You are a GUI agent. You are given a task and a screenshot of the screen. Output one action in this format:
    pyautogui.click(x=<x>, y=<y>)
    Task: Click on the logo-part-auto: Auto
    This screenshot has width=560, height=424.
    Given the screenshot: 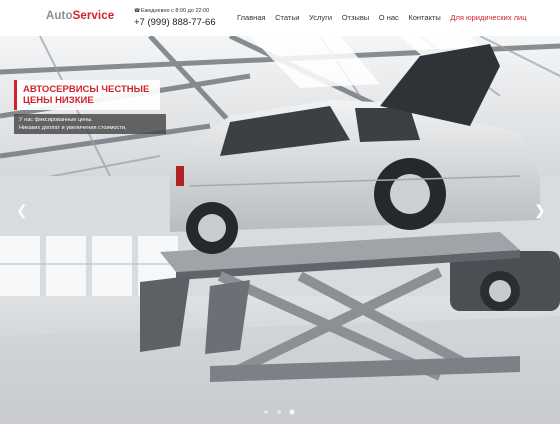 What is the action you would take?
    pyautogui.click(x=59, y=16)
    